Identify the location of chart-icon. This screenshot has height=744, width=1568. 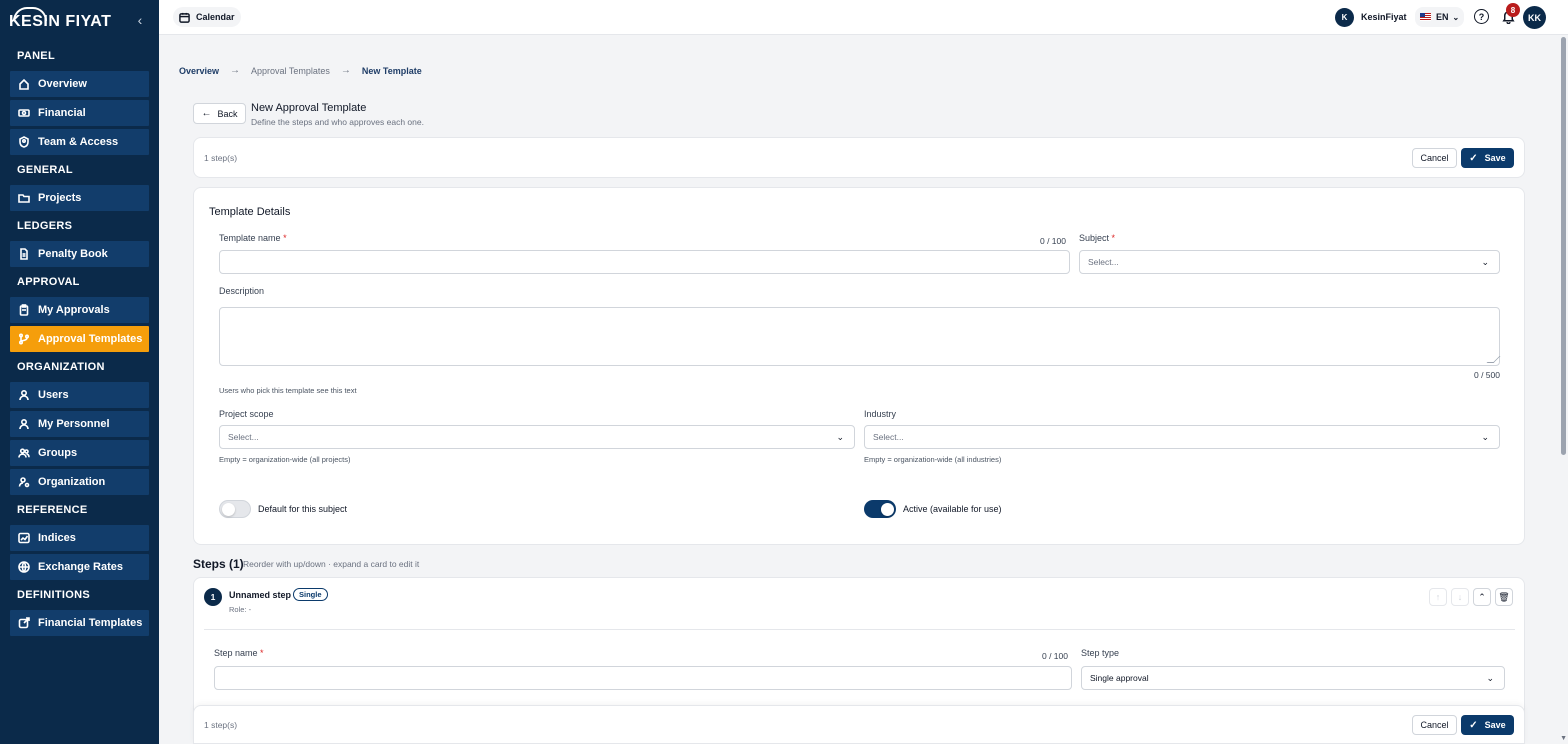
(24, 538).